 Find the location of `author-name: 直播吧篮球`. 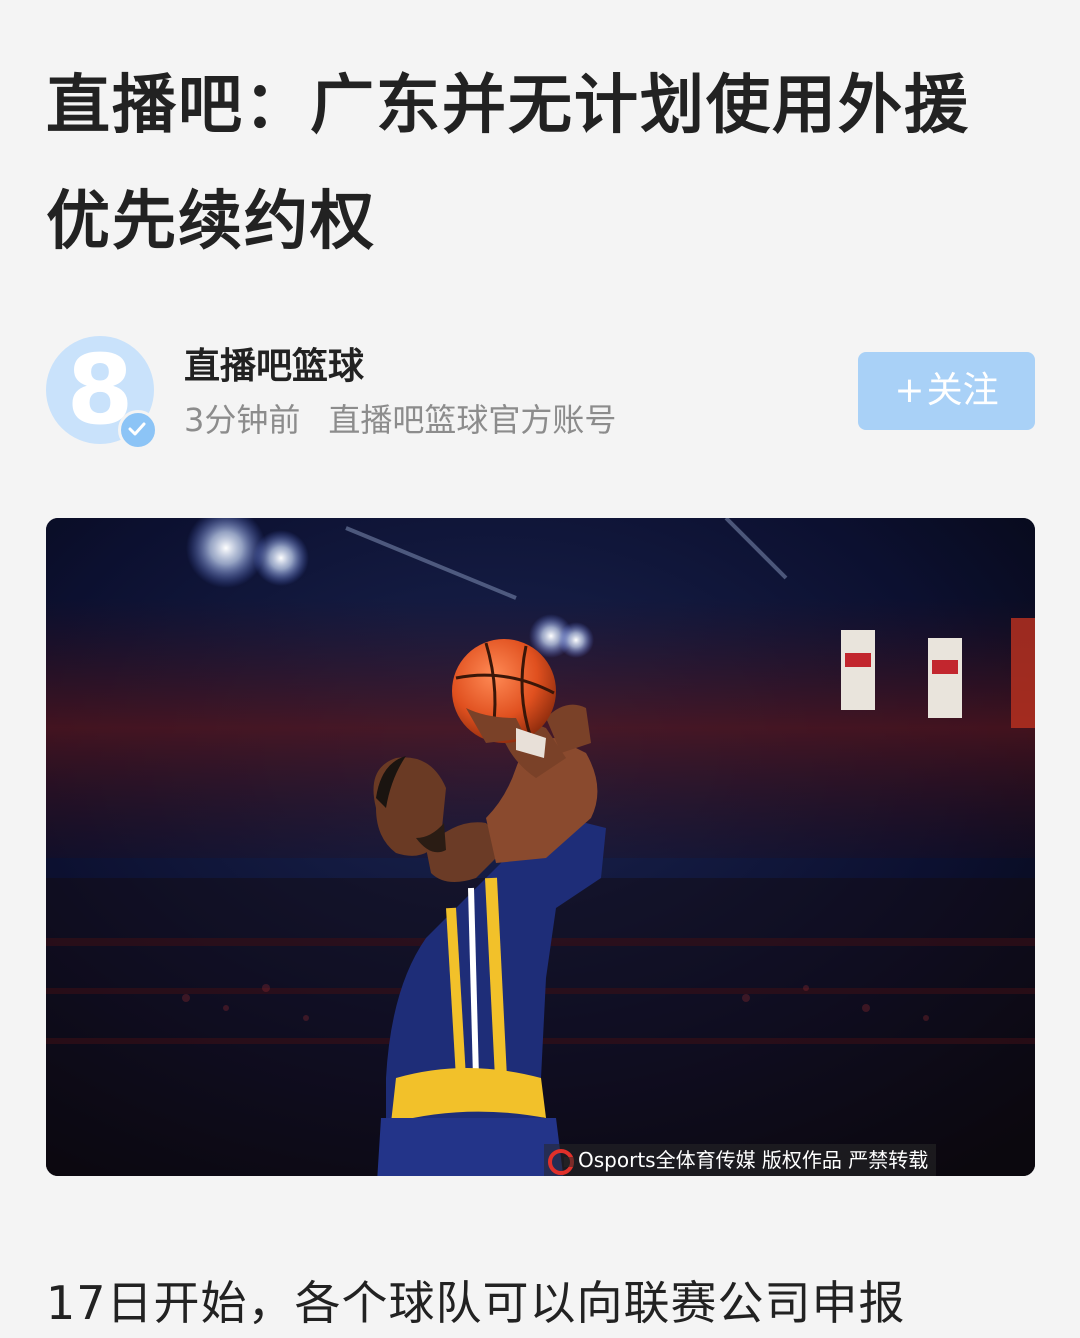

author-name: 直播吧篮球 is located at coordinates (274, 367).